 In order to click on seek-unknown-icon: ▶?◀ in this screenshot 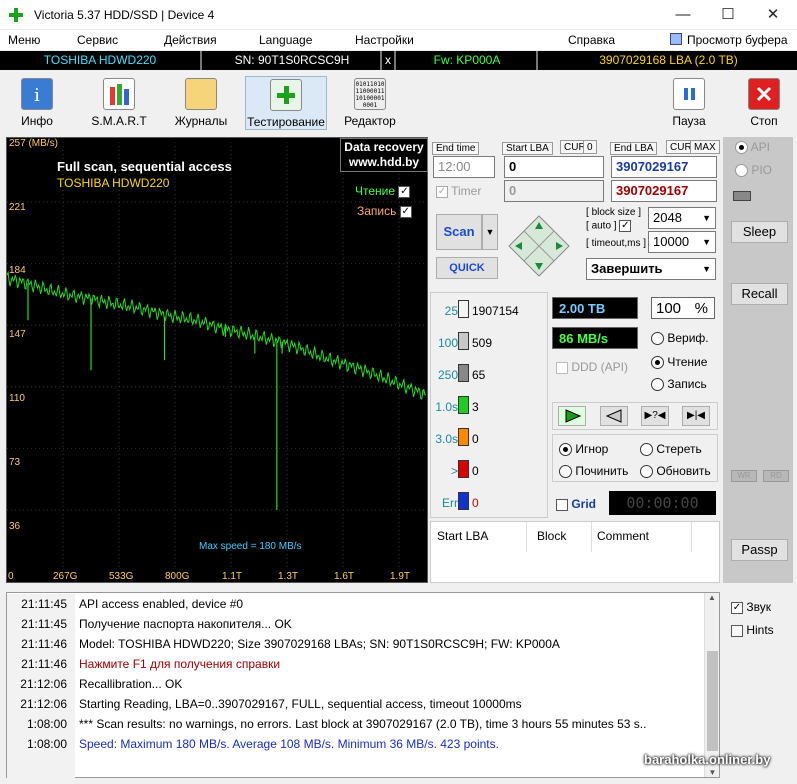, I will do `click(655, 416)`.